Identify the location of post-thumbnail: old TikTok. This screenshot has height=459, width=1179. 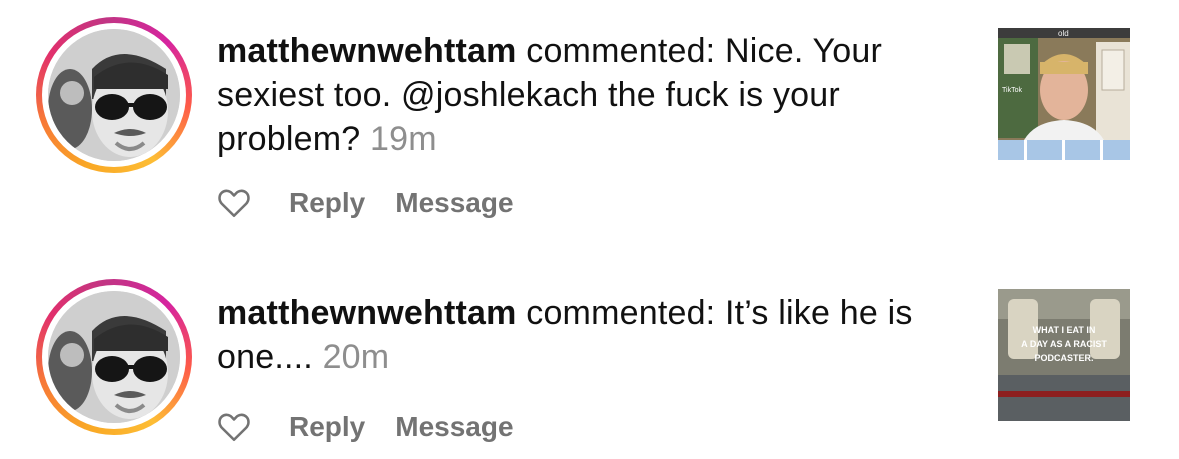
(1064, 94).